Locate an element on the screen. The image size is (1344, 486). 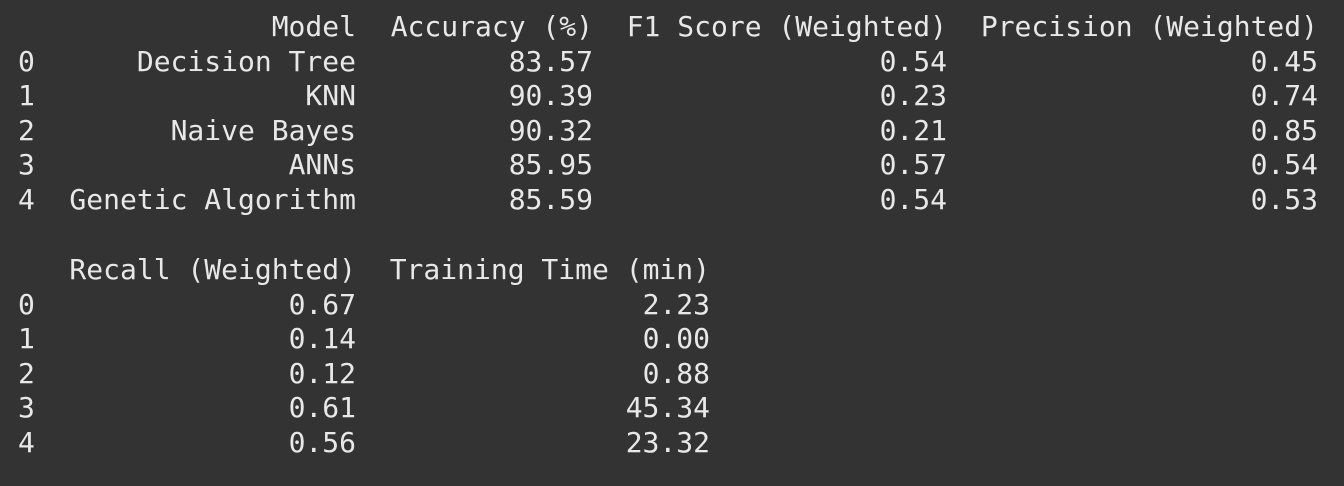
model-cell: KNN is located at coordinates (330, 96).